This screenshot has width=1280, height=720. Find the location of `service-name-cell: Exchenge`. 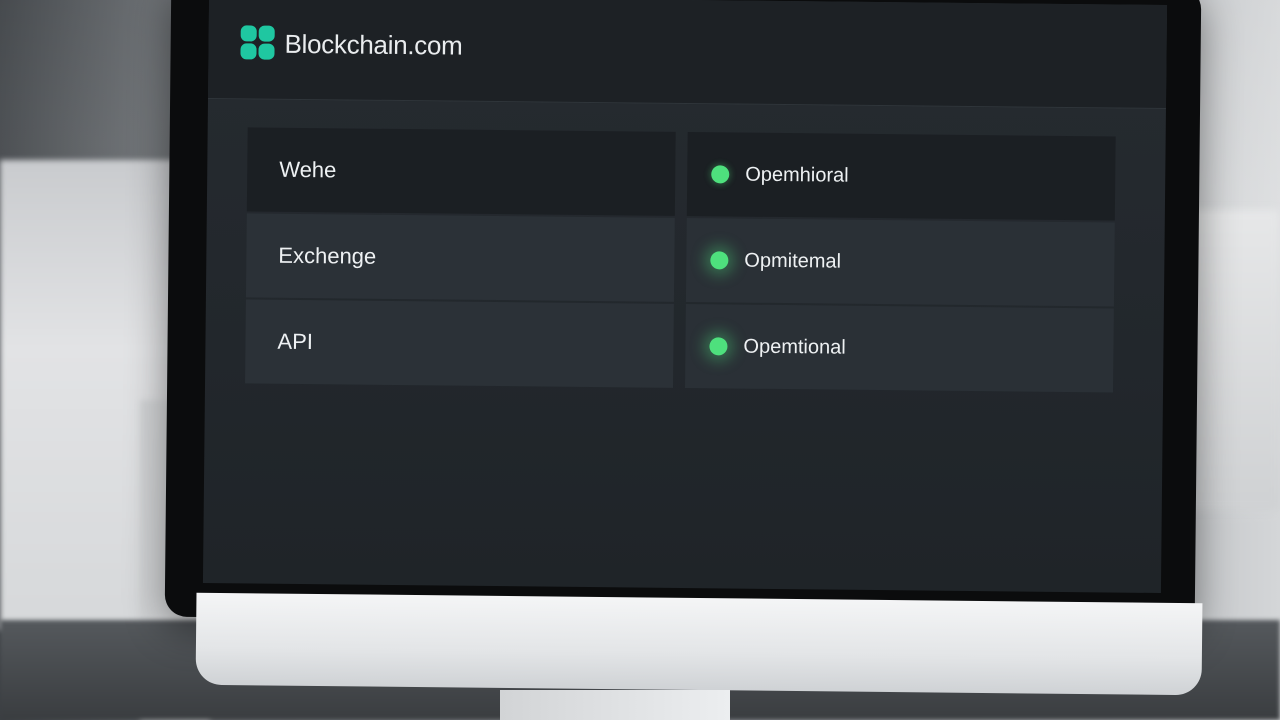

service-name-cell: Exchenge is located at coordinates (460, 257).